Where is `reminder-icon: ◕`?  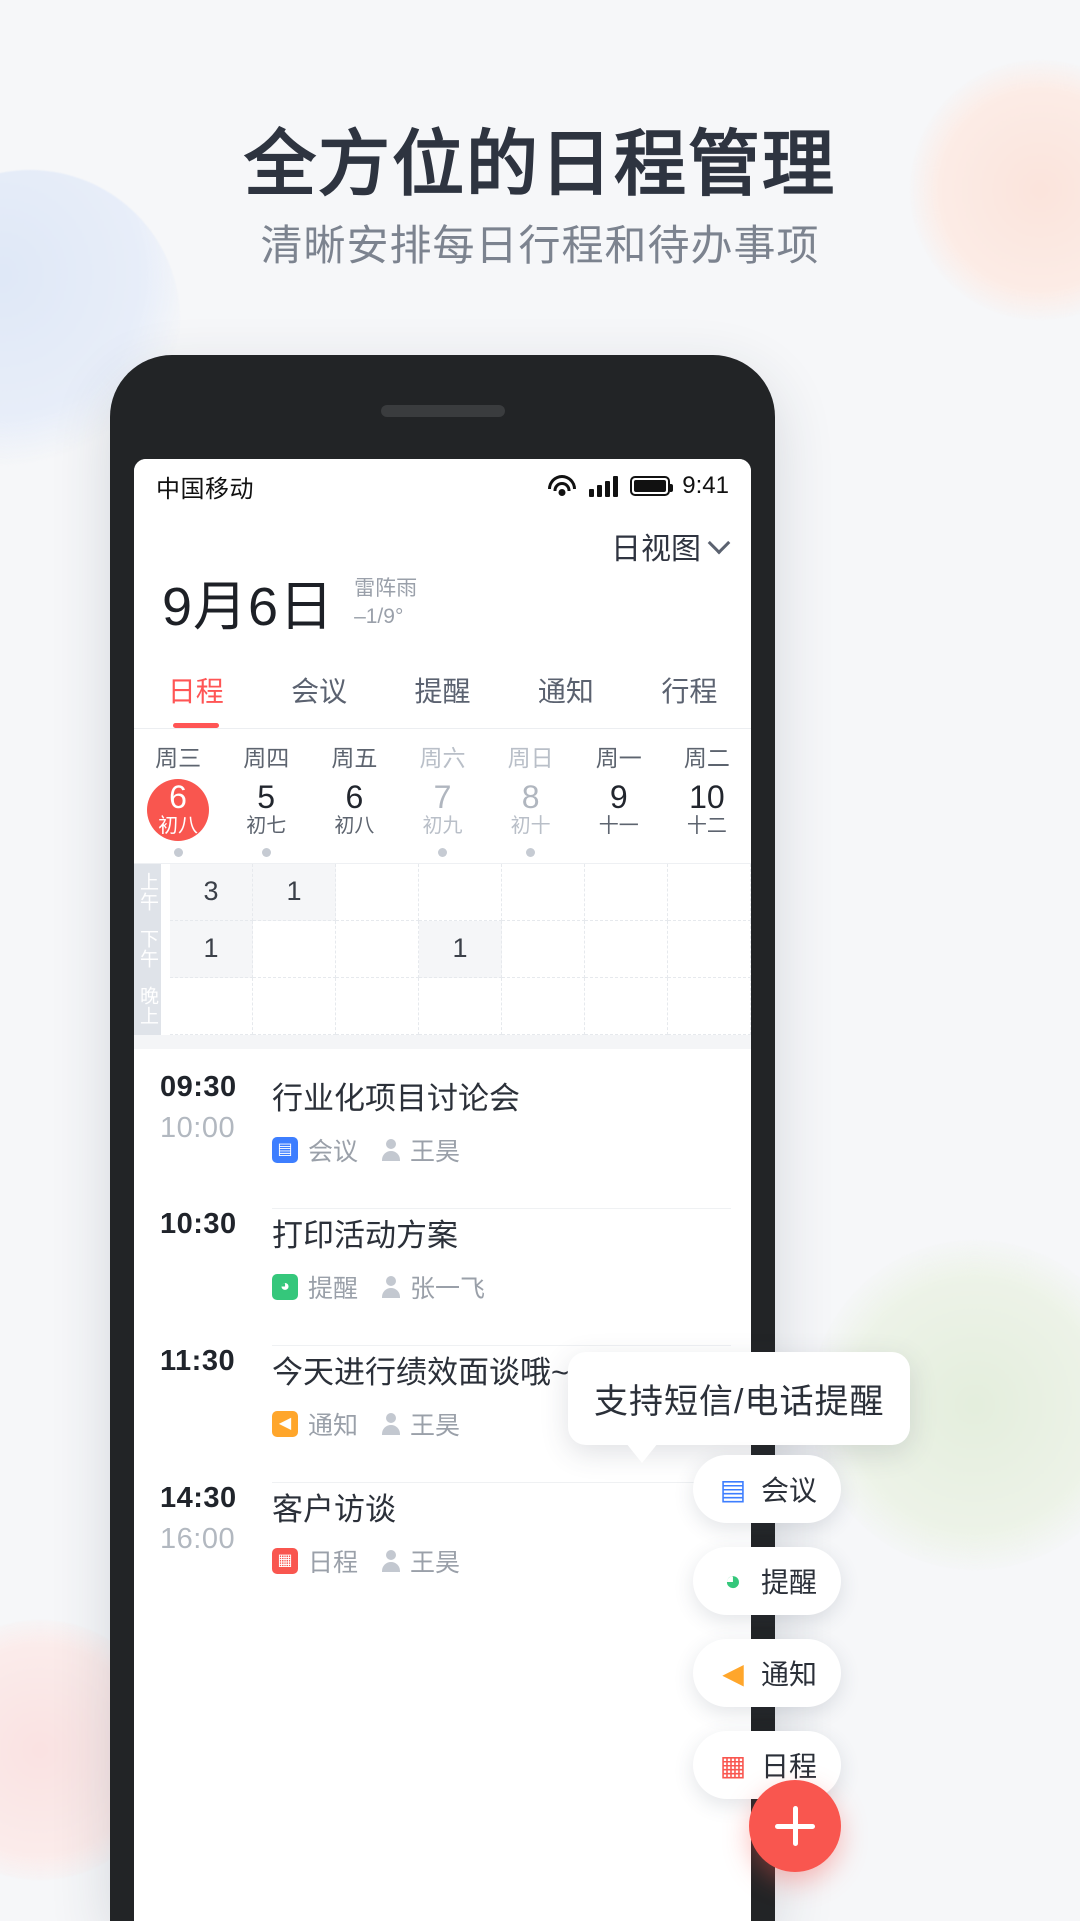 reminder-icon: ◕ is located at coordinates (733, 1580).